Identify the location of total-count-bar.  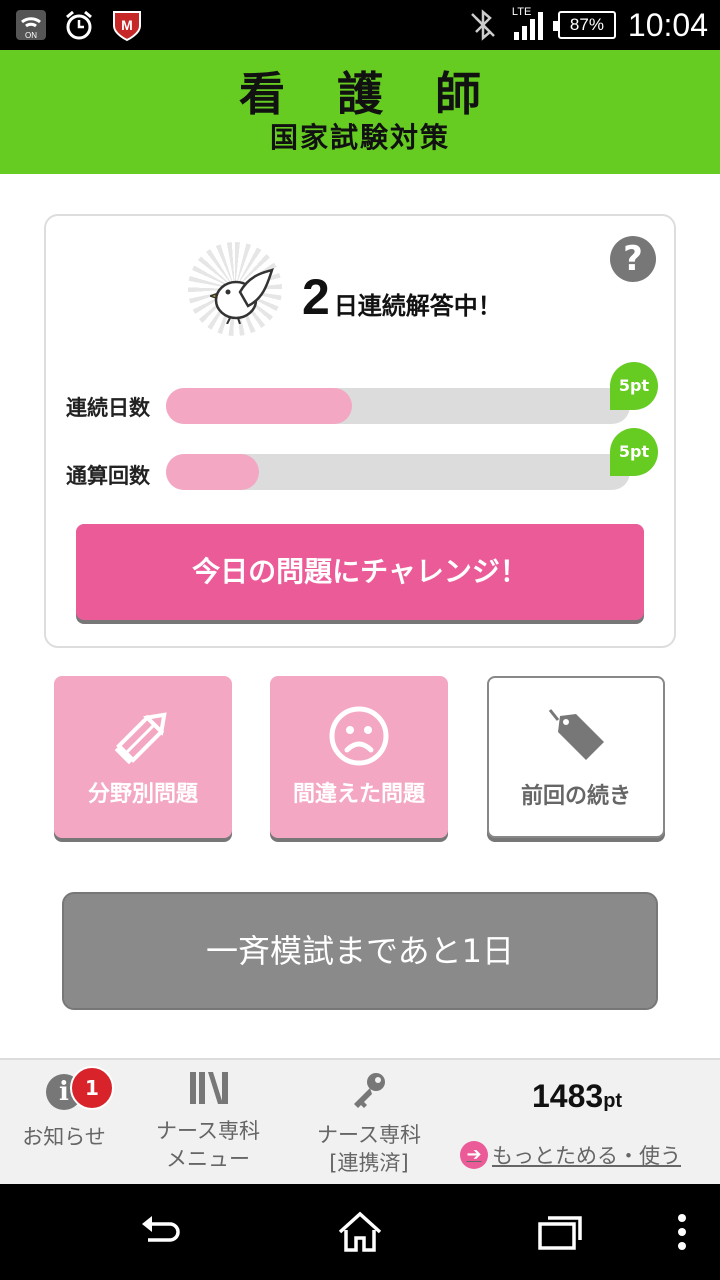
(398, 472).